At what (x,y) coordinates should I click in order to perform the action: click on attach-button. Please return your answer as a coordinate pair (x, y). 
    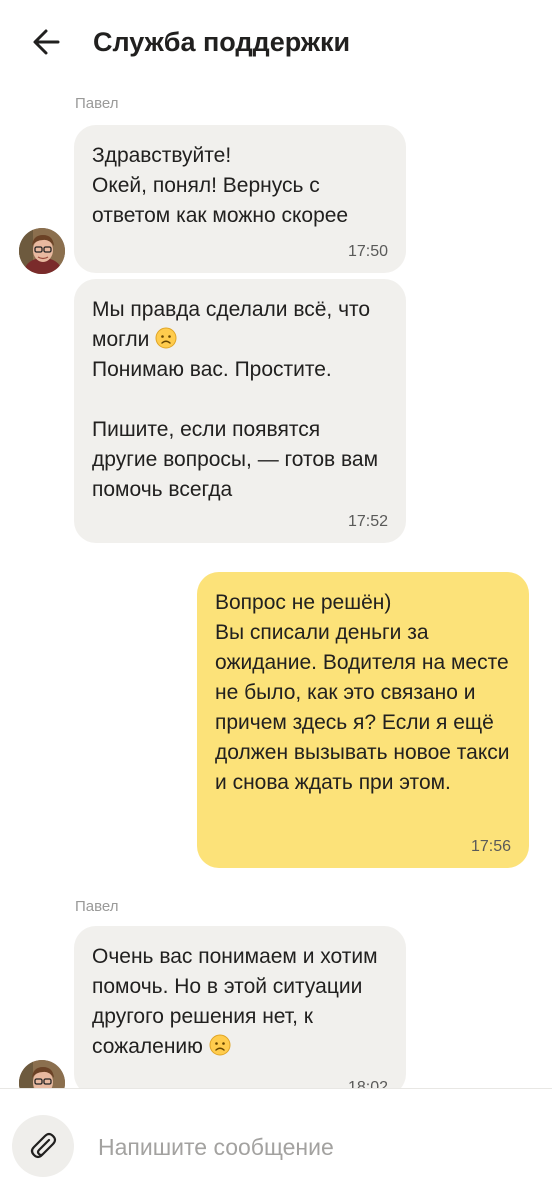
    Looking at the image, I should click on (43, 1146).